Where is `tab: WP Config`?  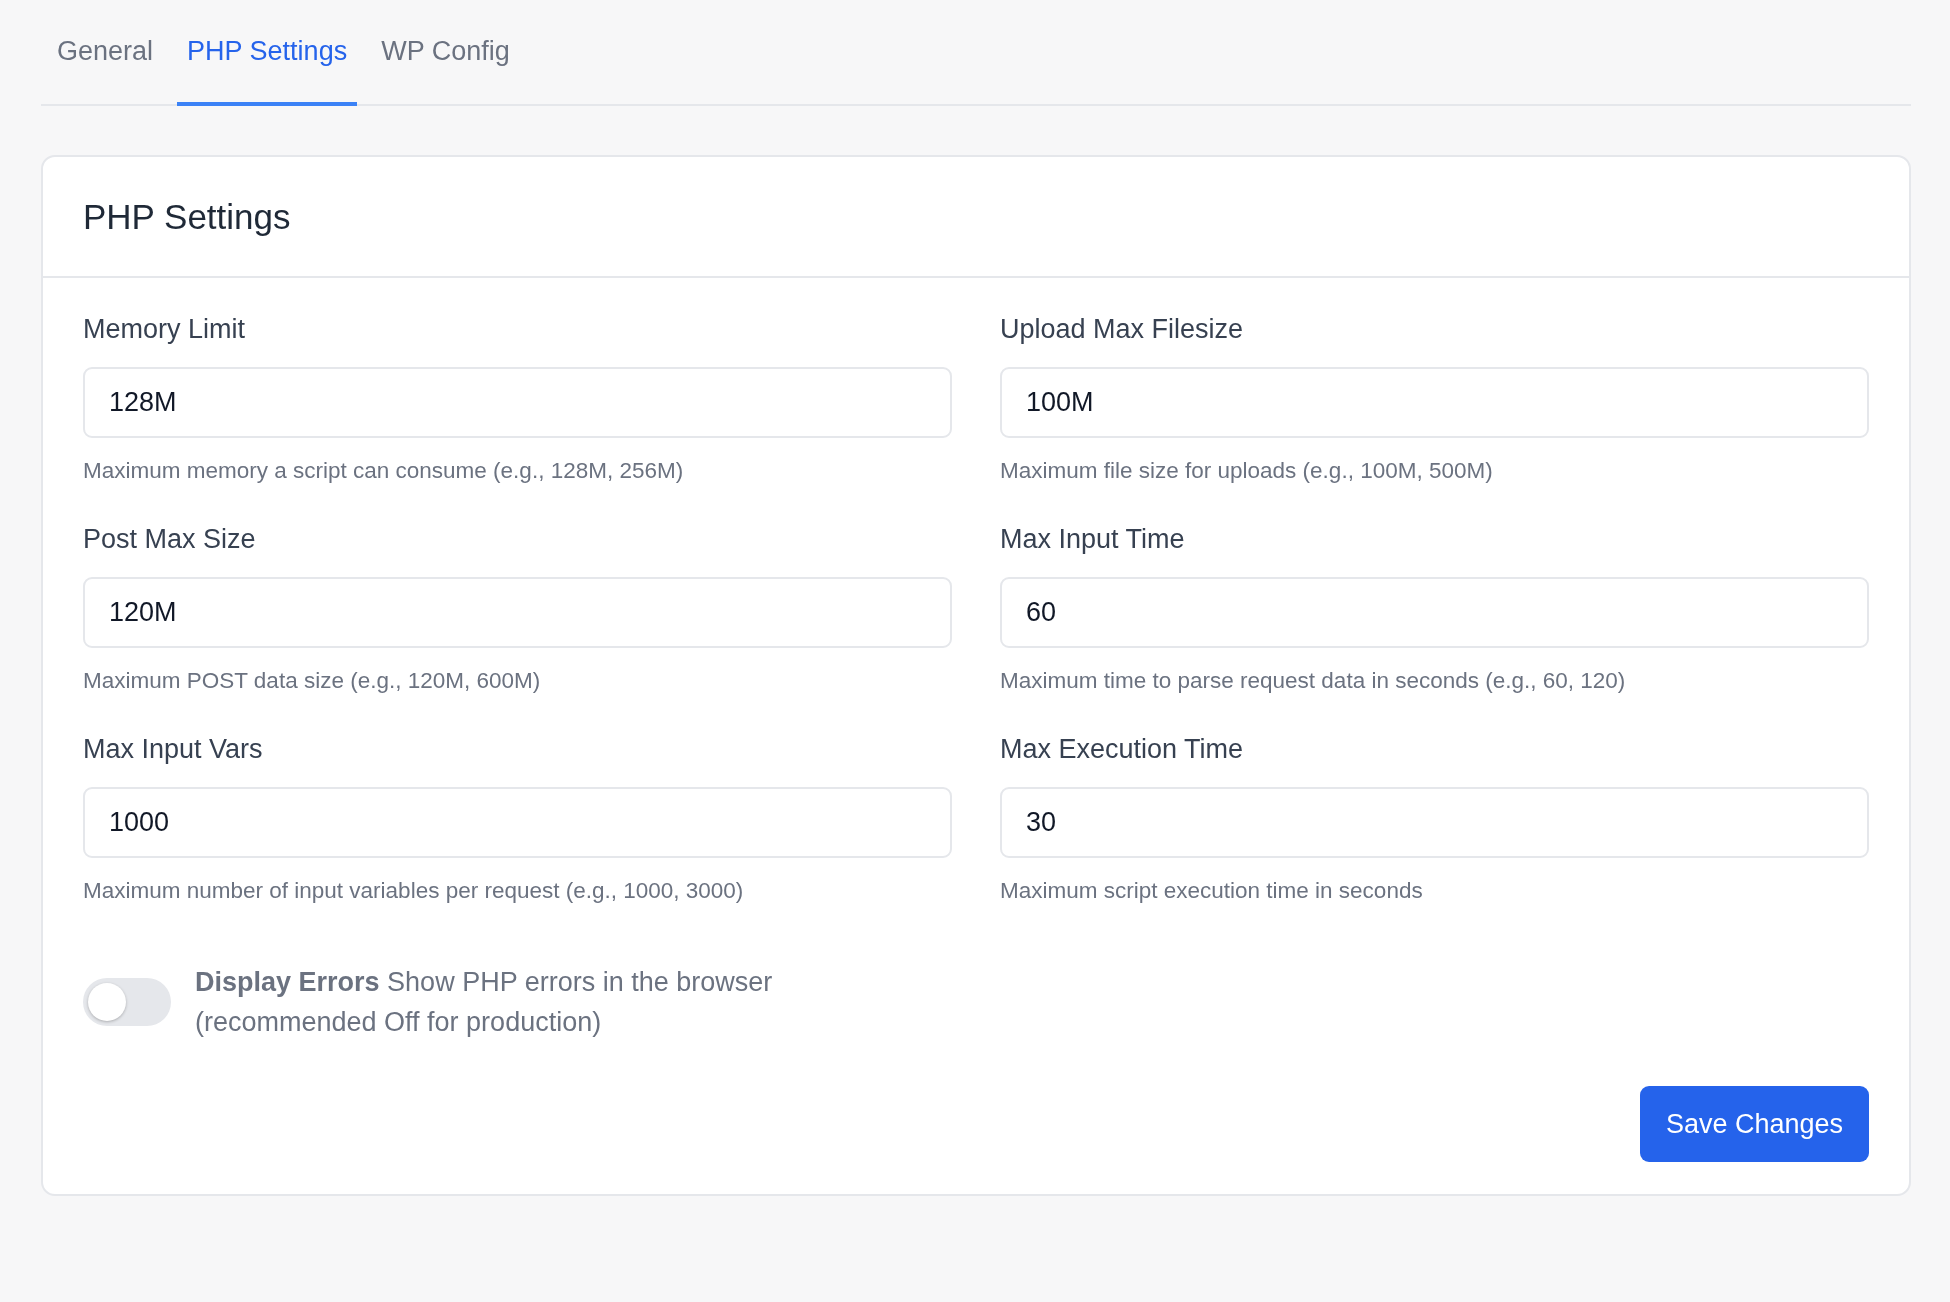
tab: WP Config is located at coordinates (445, 53).